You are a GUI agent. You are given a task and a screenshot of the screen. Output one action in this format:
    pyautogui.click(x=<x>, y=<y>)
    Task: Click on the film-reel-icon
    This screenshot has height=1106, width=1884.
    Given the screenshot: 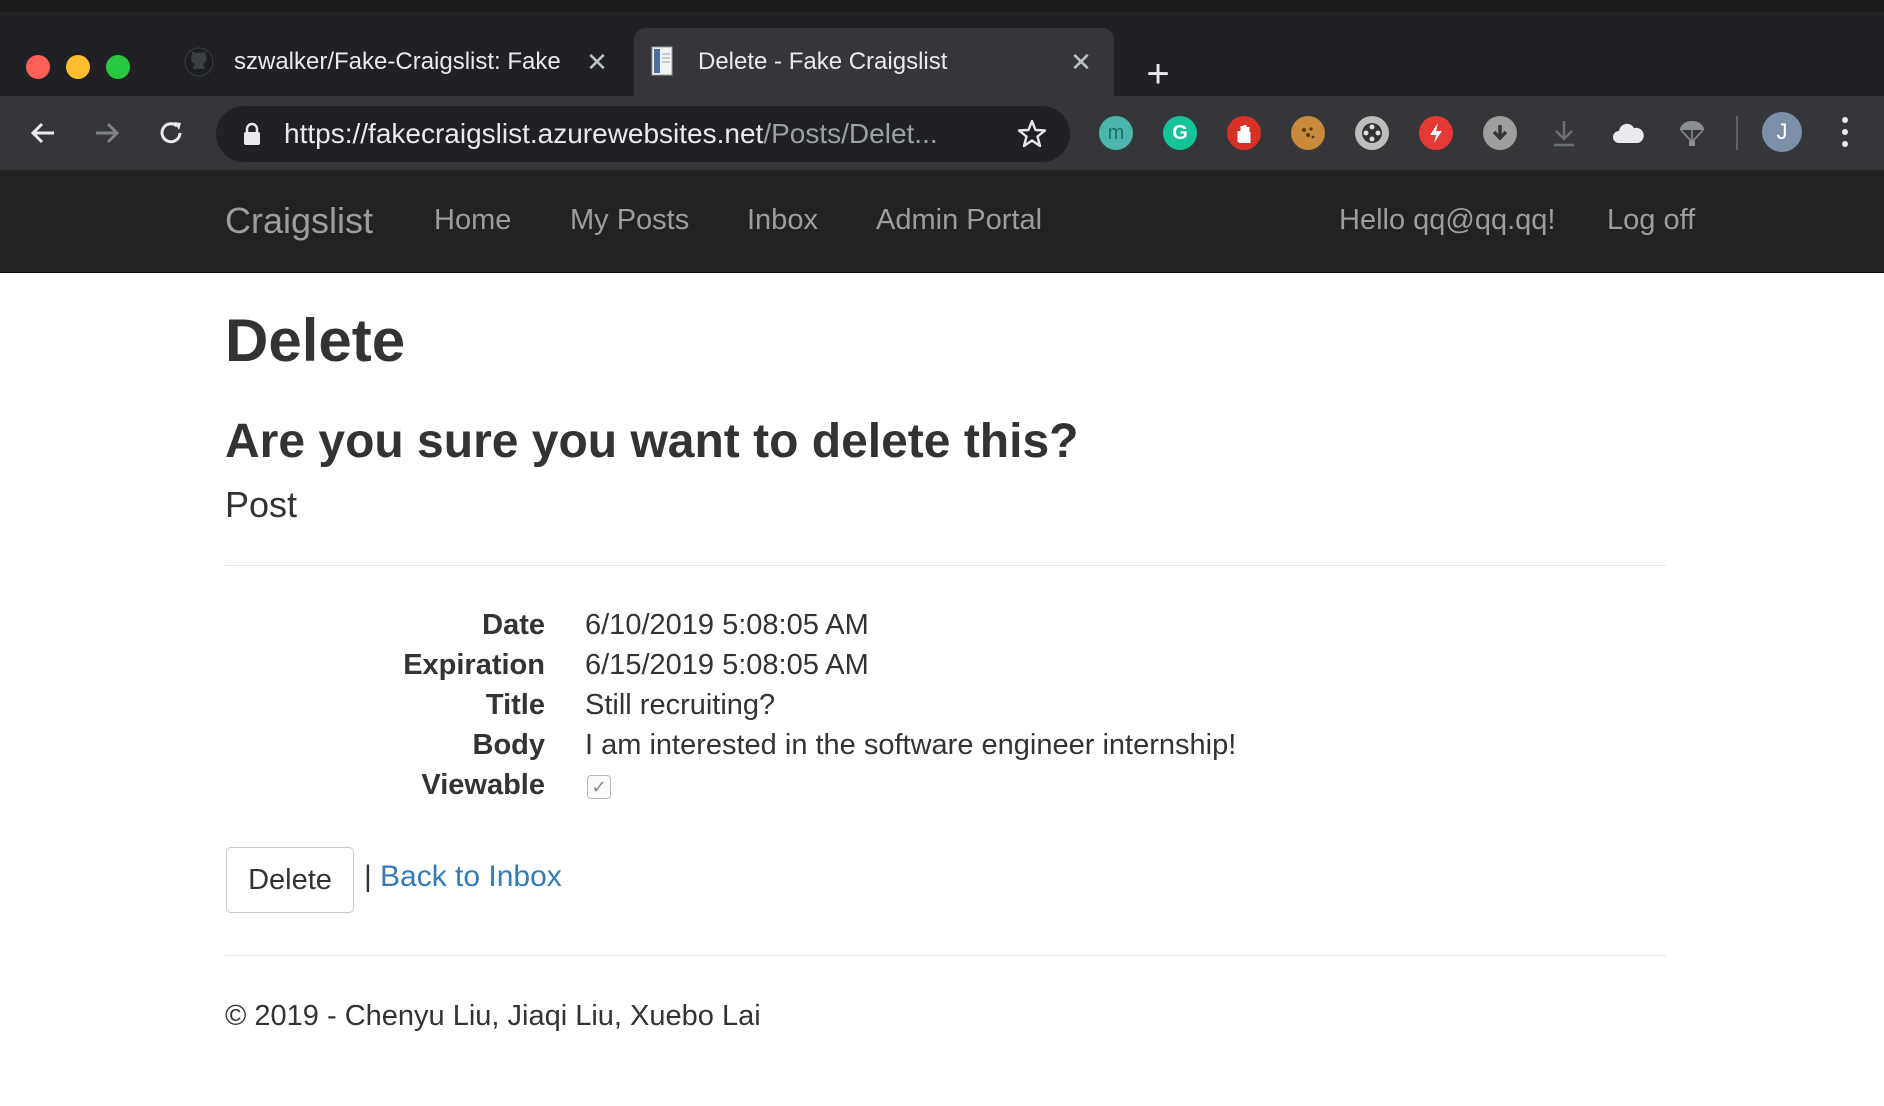 What is the action you would take?
    pyautogui.click(x=1372, y=133)
    